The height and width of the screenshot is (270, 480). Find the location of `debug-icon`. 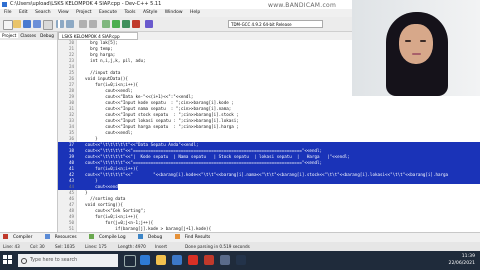

debug-icon is located at coordinates (149, 24).